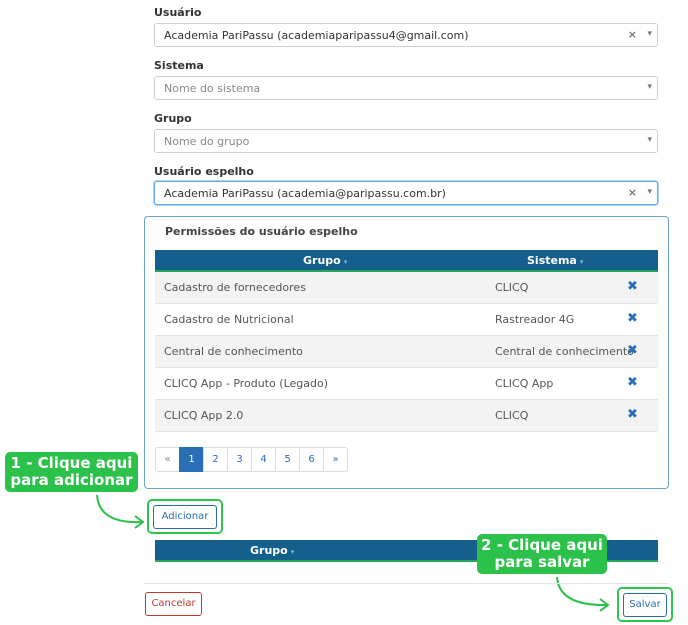  I want to click on pagination-page-4: 4, so click(263, 459).